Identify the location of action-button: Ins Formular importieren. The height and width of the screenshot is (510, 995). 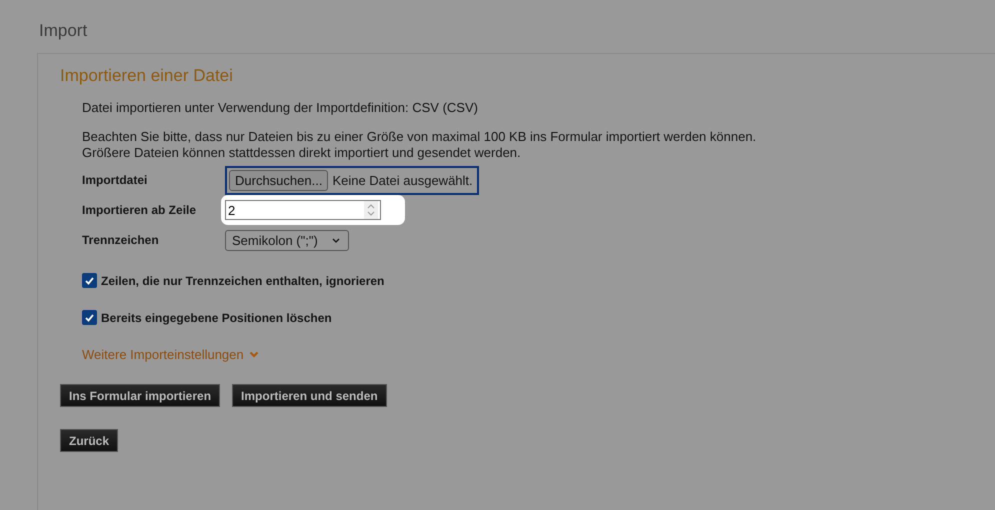
(140, 395).